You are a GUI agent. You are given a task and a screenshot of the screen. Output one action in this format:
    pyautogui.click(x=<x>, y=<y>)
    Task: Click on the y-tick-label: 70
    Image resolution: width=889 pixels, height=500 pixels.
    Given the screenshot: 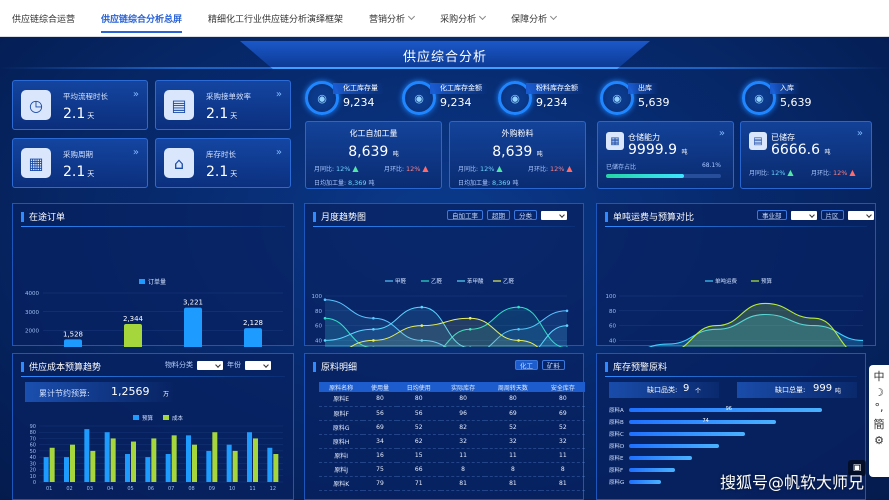 What is the action you would take?
    pyautogui.click(x=33, y=439)
    